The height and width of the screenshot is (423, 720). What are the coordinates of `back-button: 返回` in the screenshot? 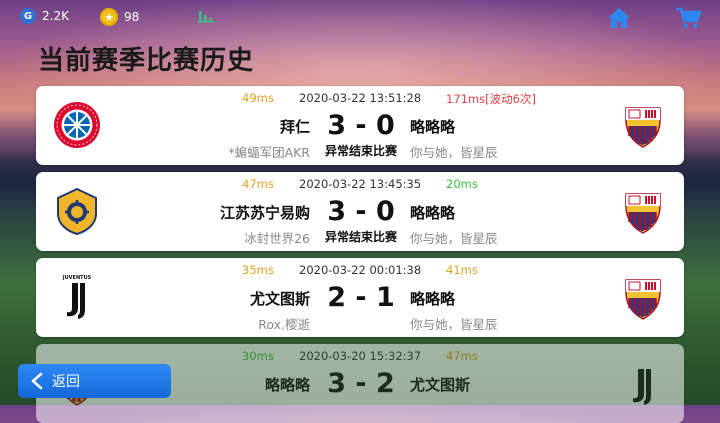 It's located at (94, 381).